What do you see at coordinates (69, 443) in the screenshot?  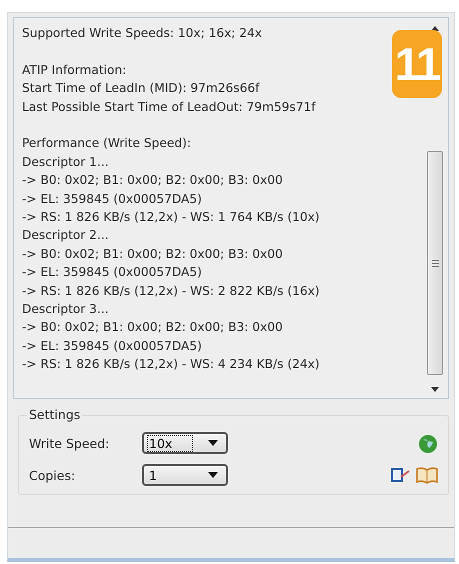 I see `field-label: Write Speed:` at bounding box center [69, 443].